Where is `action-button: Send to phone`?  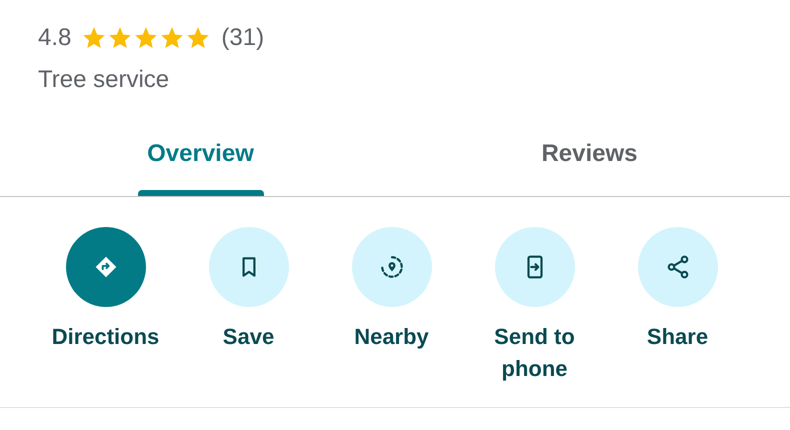
action-button: Send to phone is located at coordinates (534, 306).